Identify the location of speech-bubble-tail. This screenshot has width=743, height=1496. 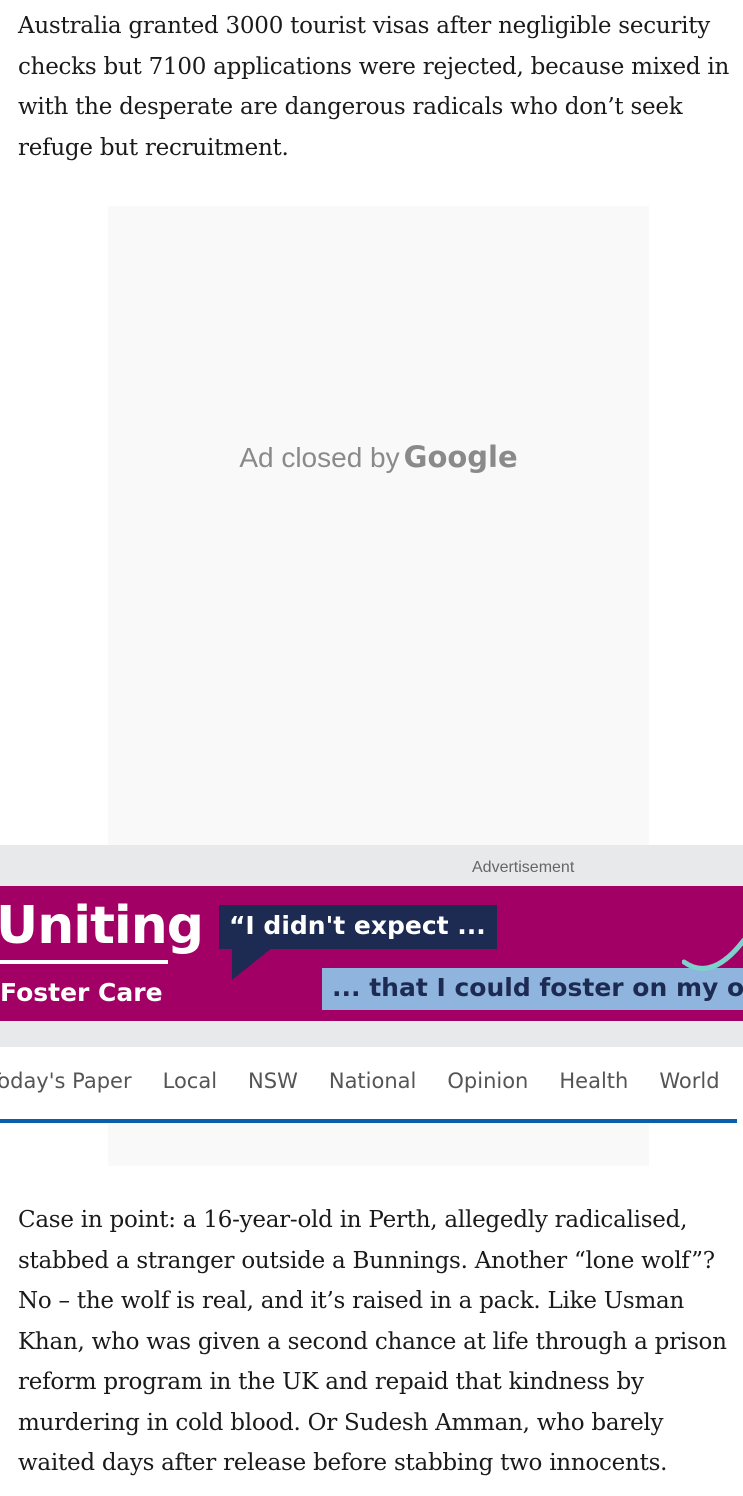
(252, 964).